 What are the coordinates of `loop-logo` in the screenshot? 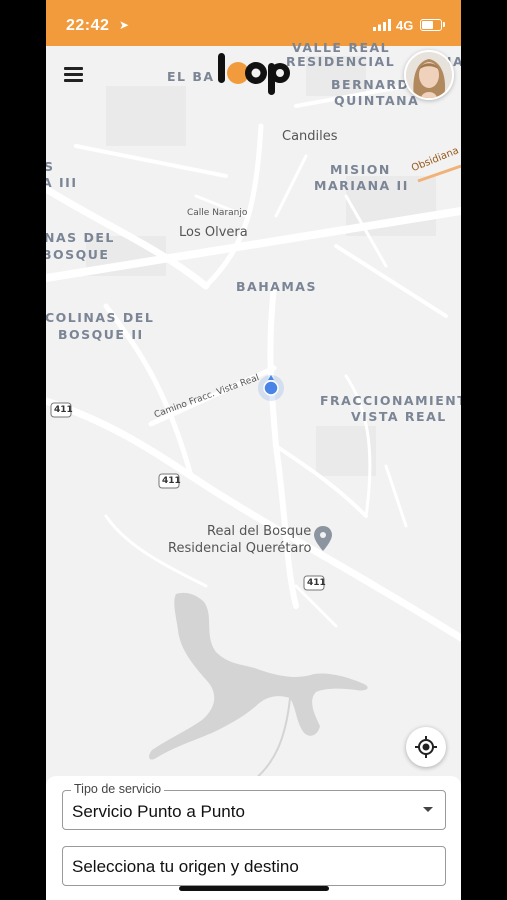 It's located at (254, 74).